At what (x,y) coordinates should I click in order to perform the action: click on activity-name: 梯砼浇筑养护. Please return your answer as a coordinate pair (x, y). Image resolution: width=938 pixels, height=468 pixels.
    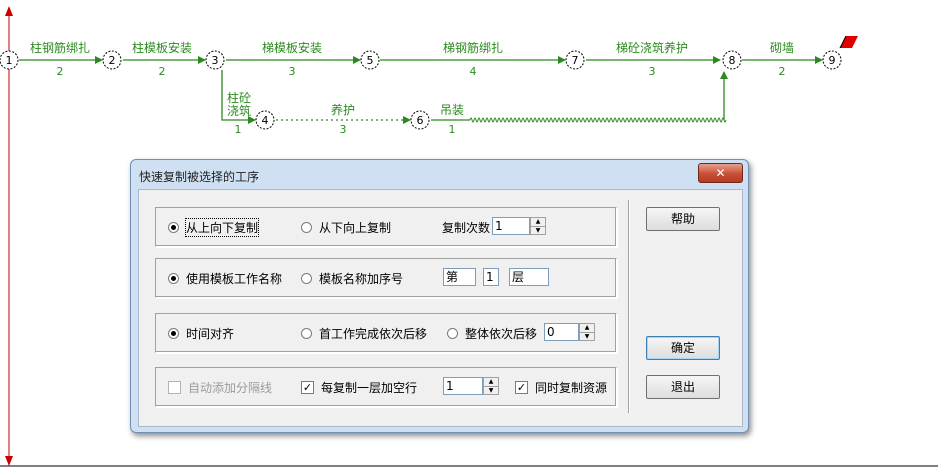
    Looking at the image, I should click on (652, 47).